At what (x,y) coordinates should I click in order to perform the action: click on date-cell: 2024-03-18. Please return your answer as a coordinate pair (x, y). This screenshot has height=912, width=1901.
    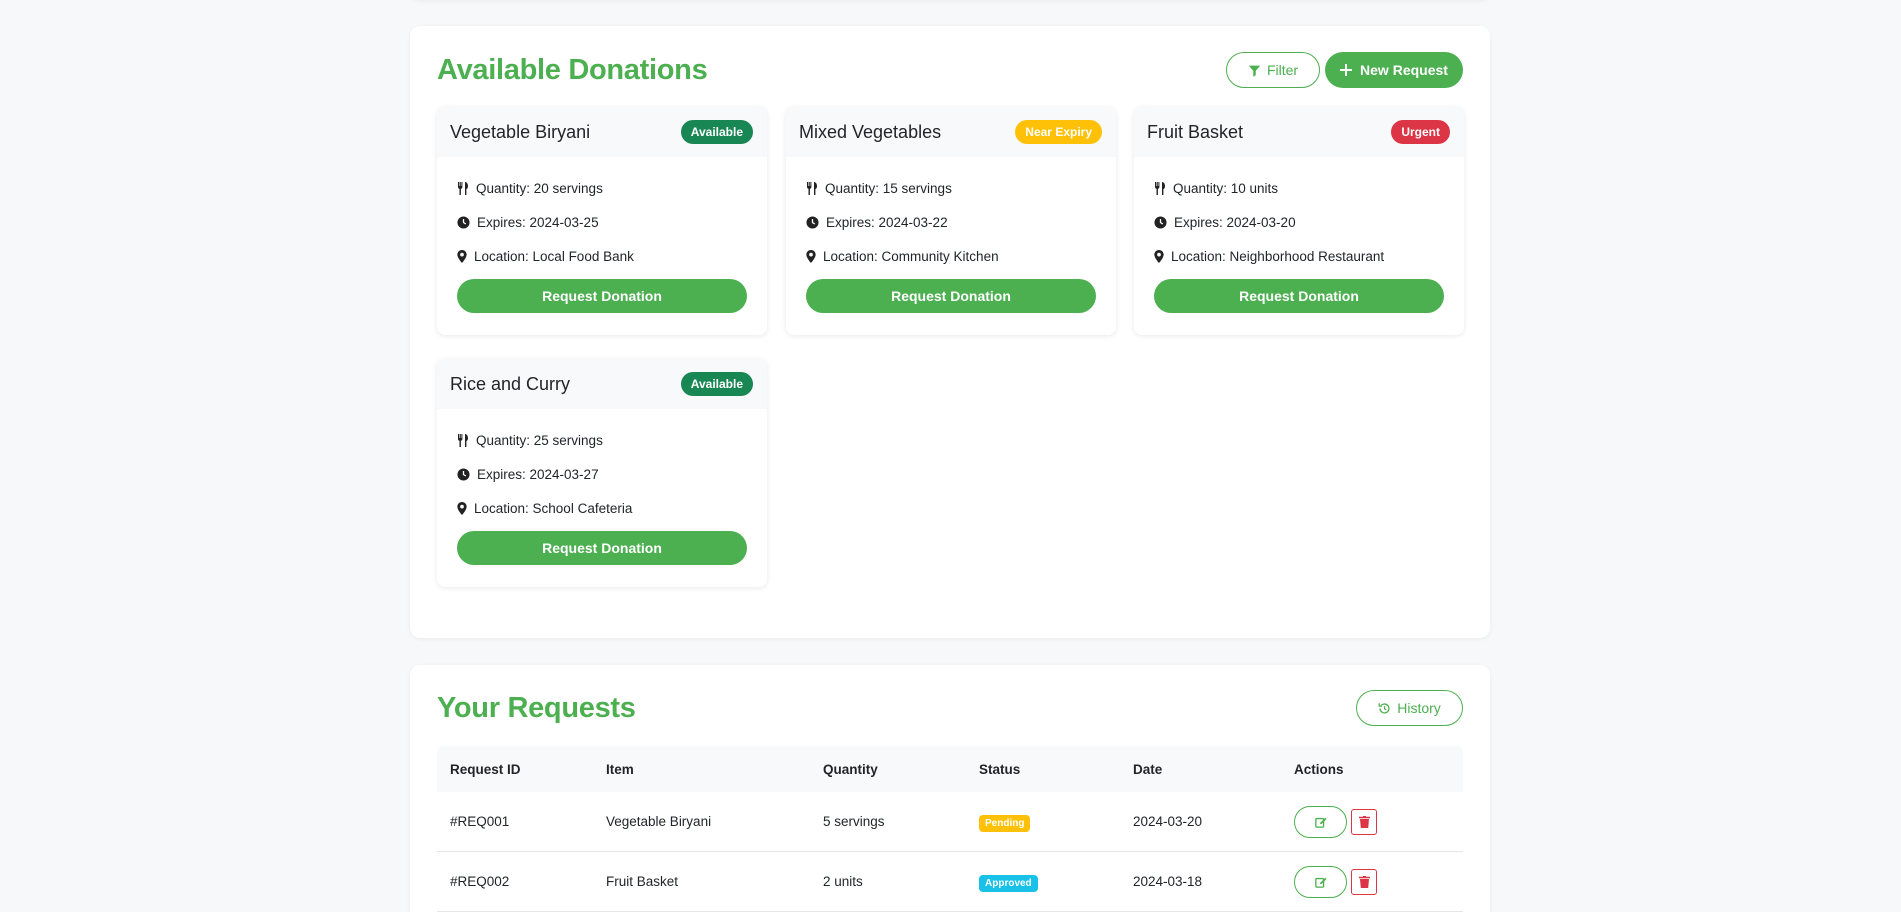
    Looking at the image, I should click on (1168, 881).